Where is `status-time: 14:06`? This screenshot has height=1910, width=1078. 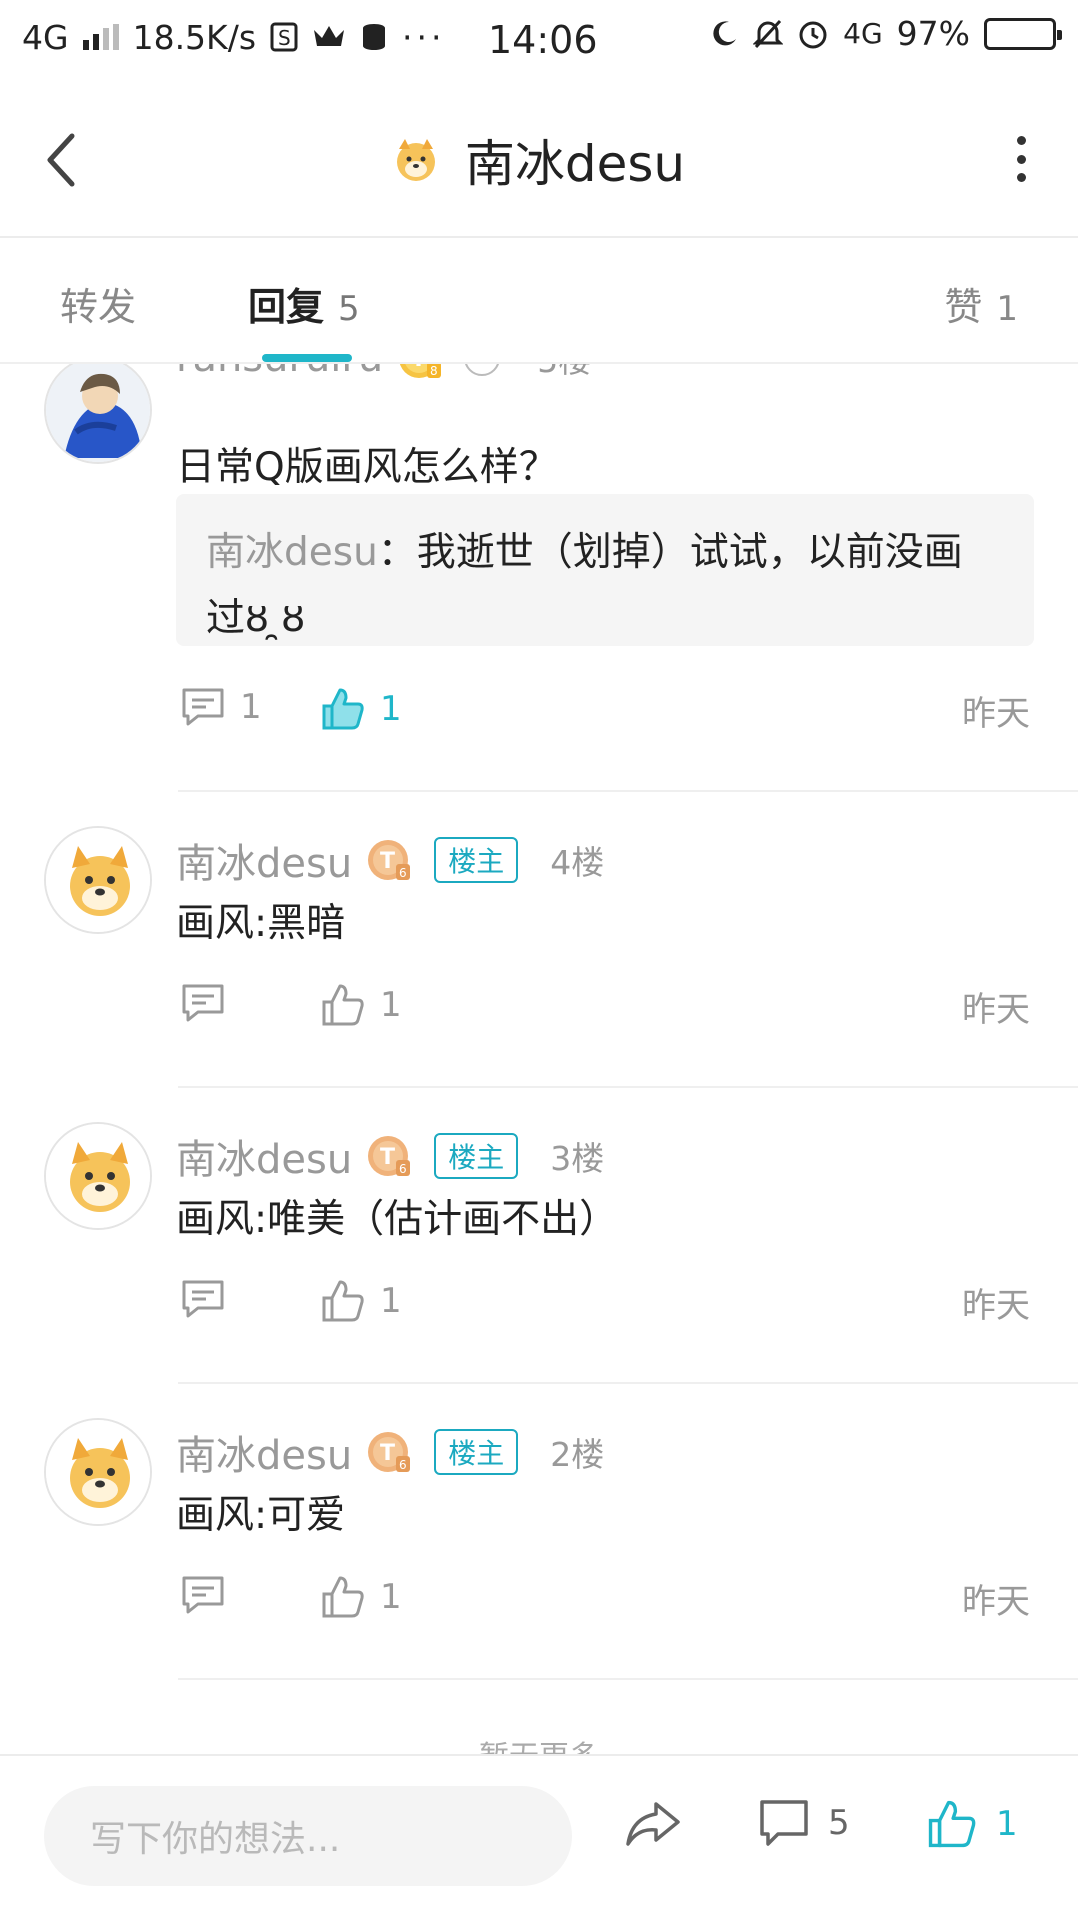
status-time: 14:06 is located at coordinates (543, 40).